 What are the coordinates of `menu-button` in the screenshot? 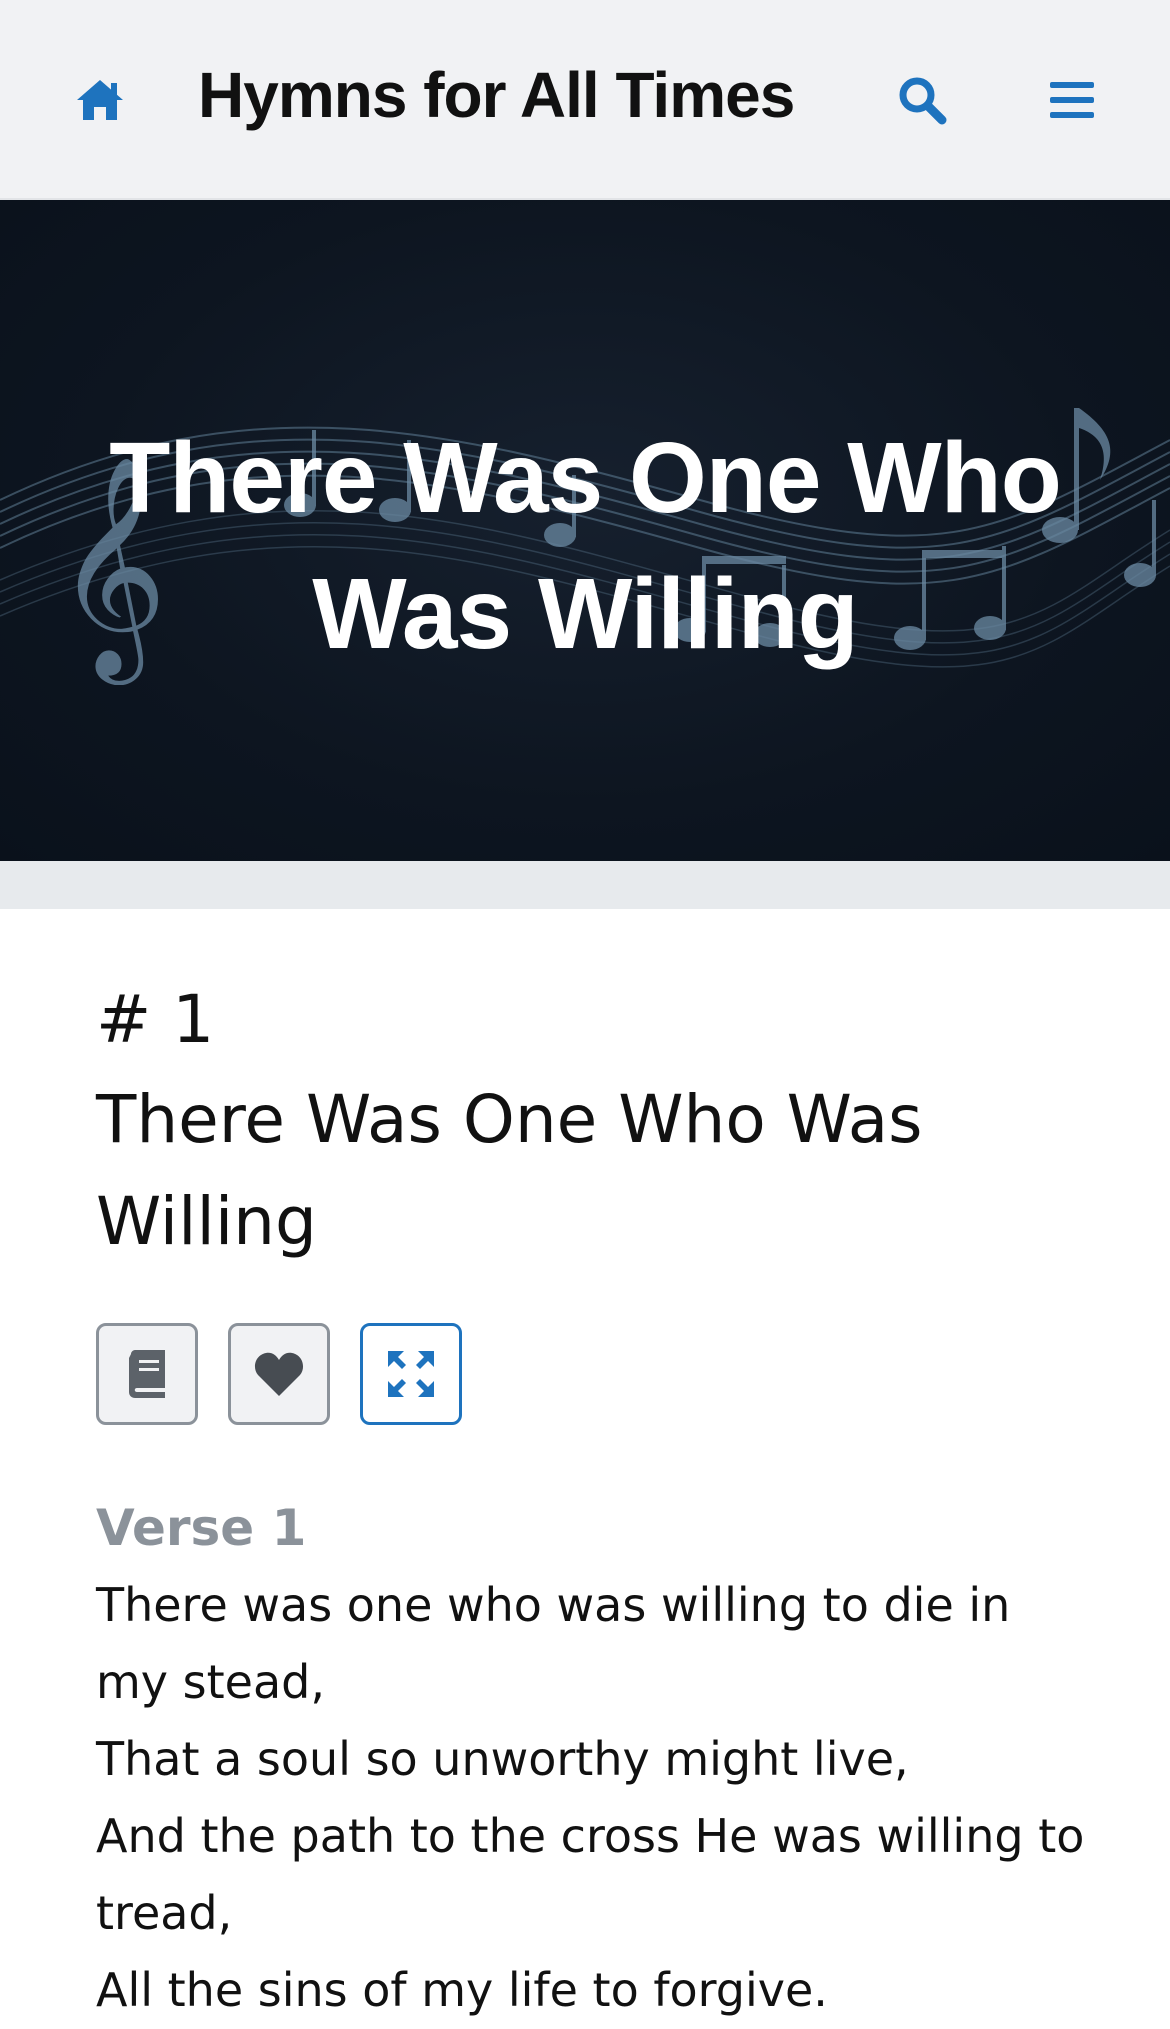 It's located at (1072, 100).